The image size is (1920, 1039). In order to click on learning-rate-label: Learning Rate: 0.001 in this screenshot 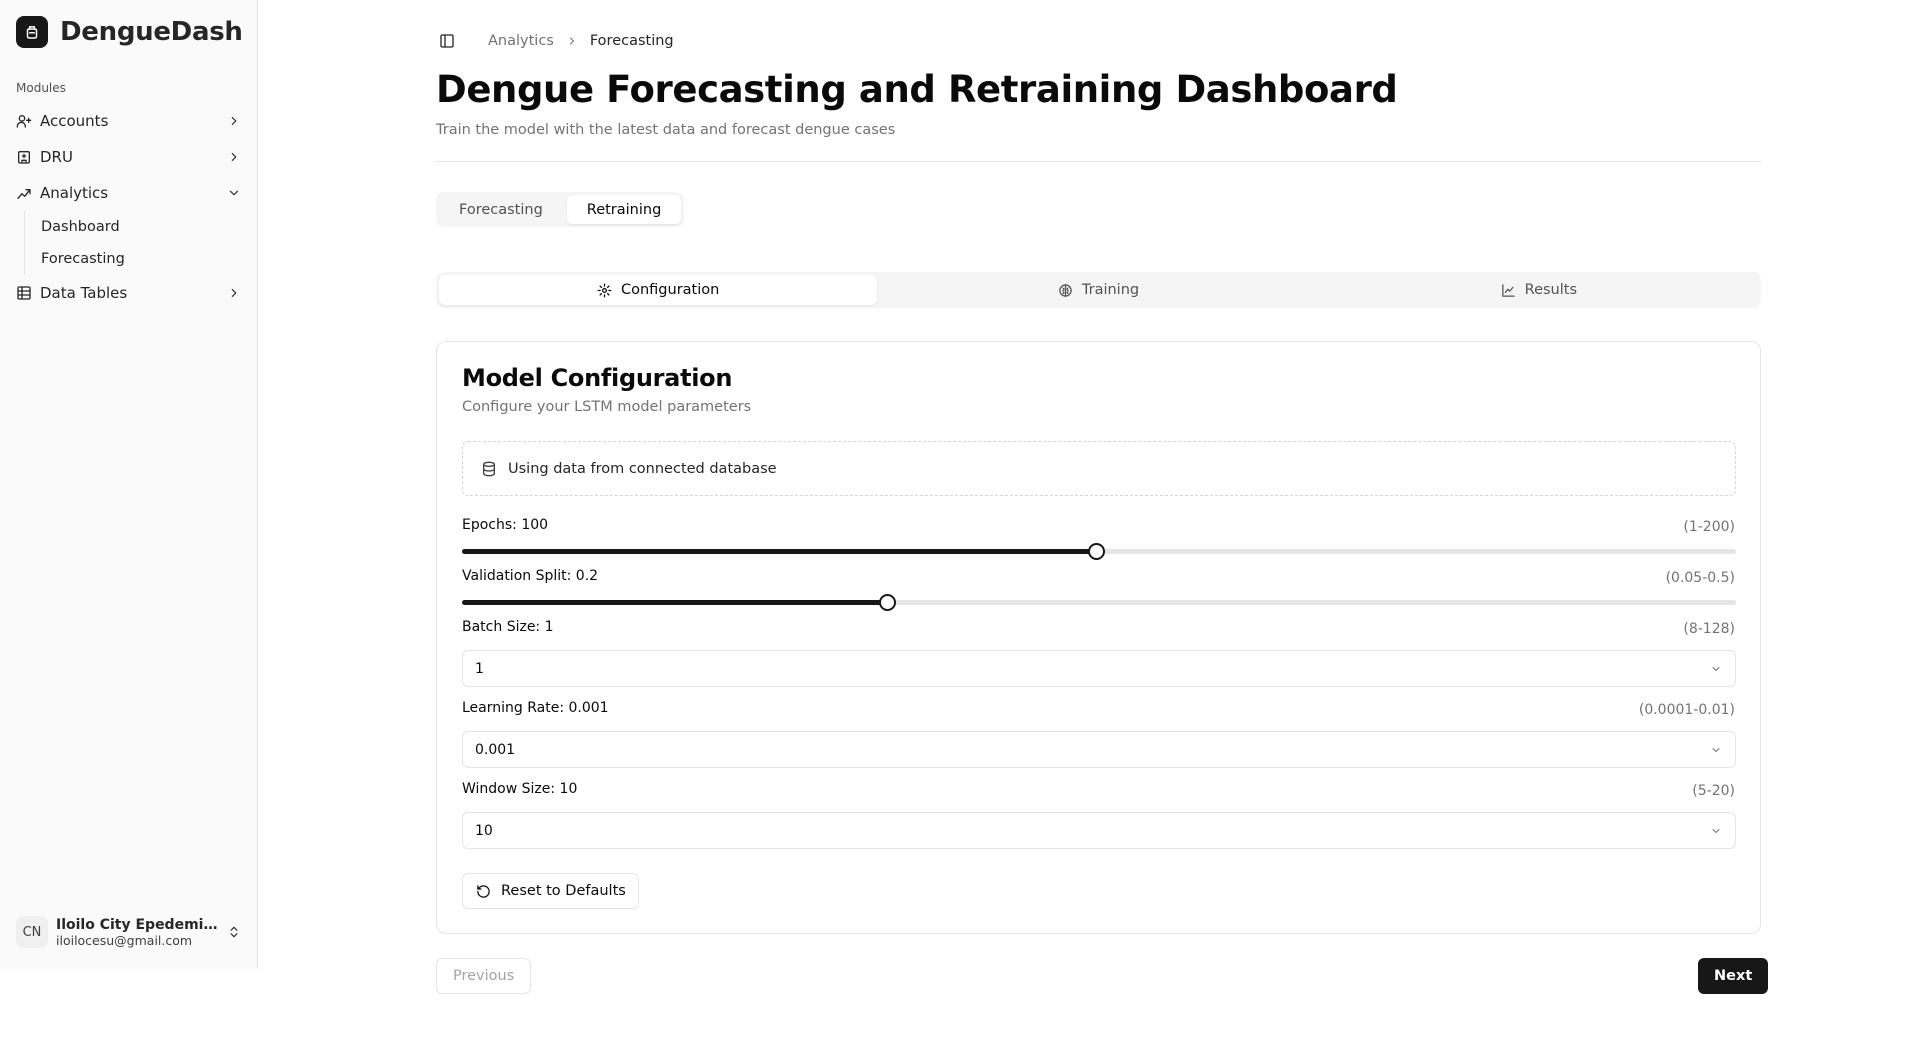, I will do `click(535, 708)`.